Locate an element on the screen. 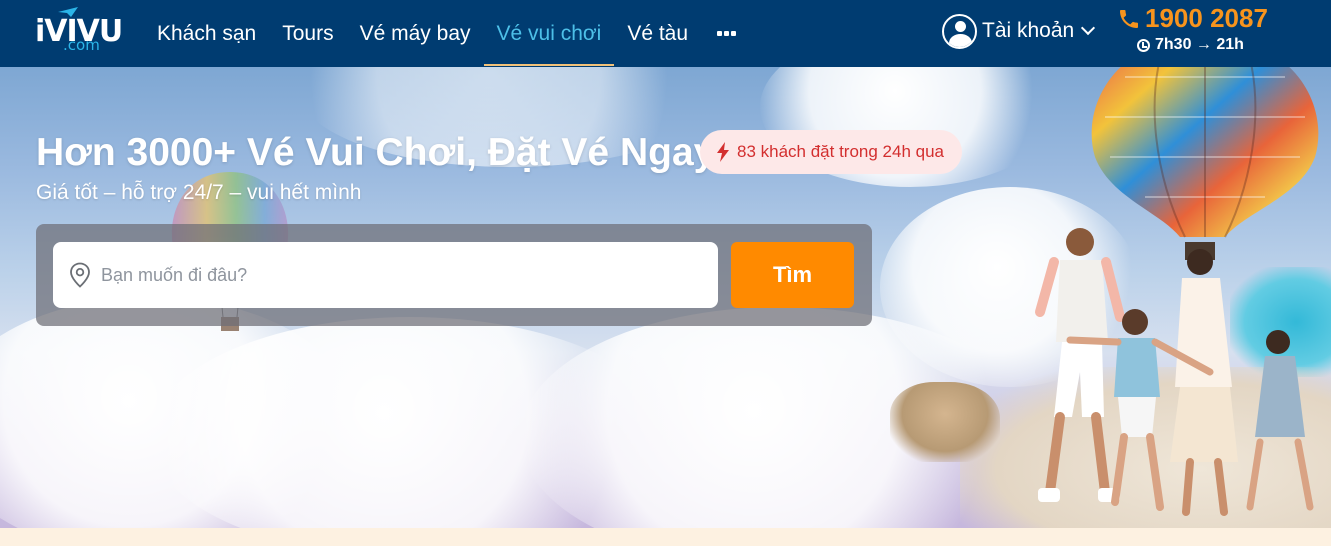  hotline-number: 1900 2087 is located at coordinates (1206, 18).